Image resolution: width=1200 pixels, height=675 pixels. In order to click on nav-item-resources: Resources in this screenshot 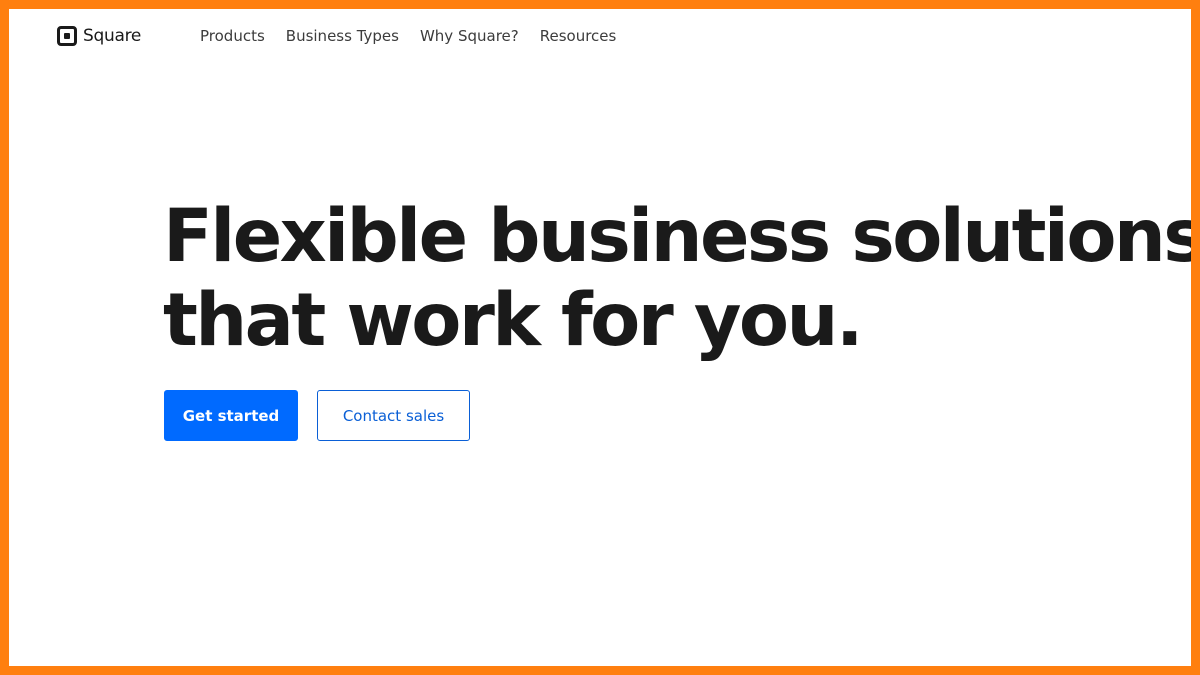, I will do `click(578, 36)`.